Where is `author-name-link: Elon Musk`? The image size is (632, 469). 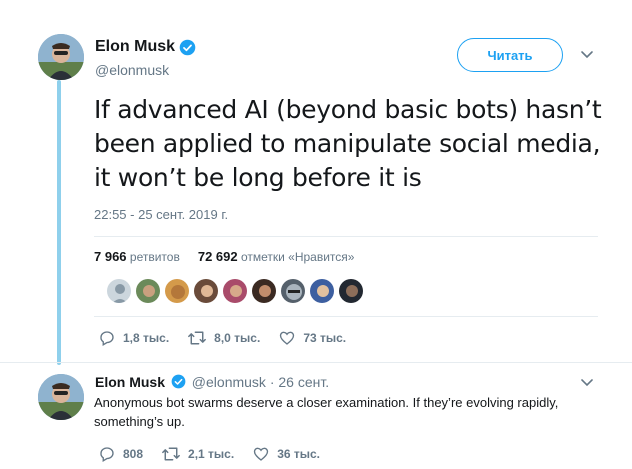
author-name-link: Elon Musk is located at coordinates (145, 47).